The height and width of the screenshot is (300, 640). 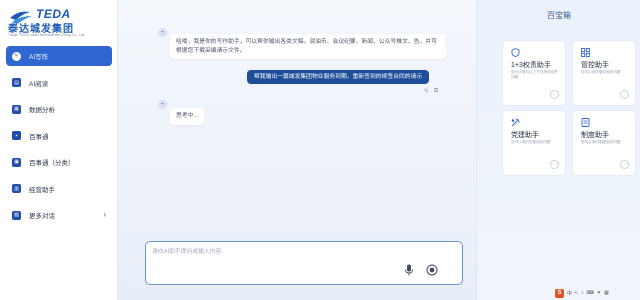 What do you see at coordinates (432, 270) in the screenshot?
I see `send-icon` at bounding box center [432, 270].